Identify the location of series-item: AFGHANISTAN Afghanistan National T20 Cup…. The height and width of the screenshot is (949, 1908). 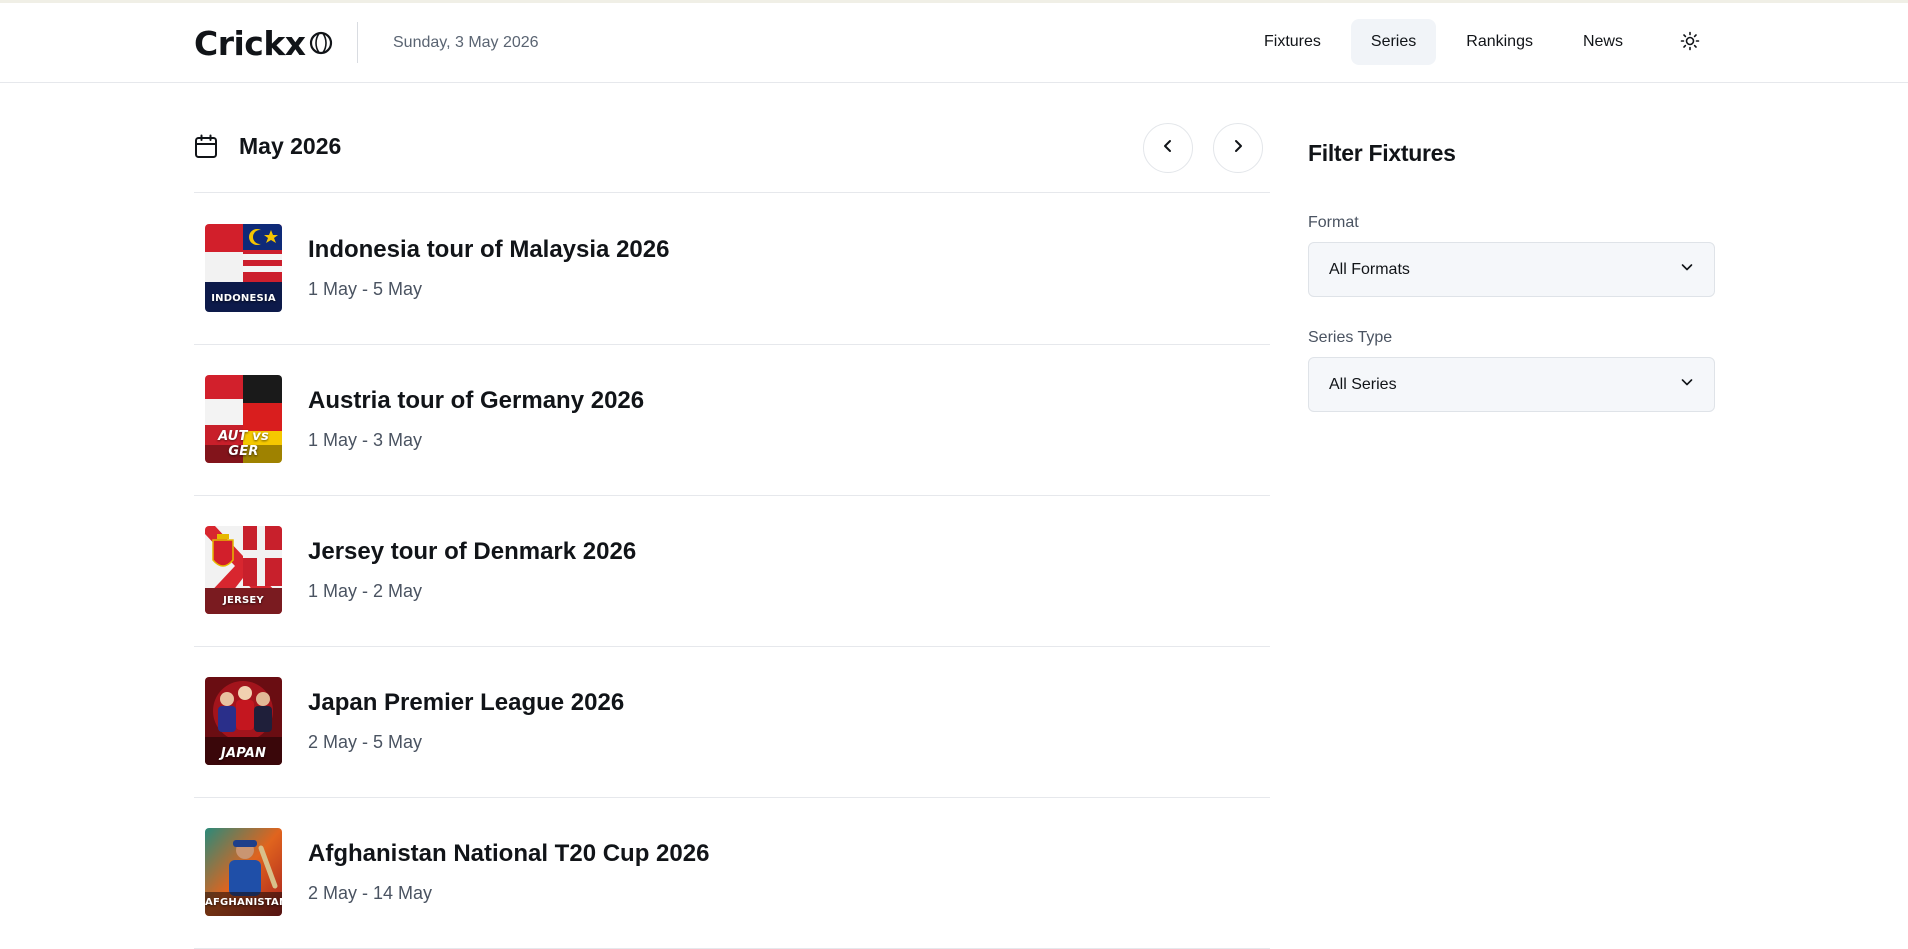
(732, 873).